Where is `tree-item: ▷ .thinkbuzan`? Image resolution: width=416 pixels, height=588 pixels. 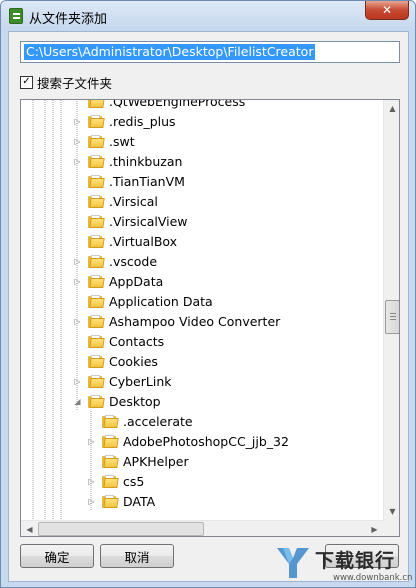
tree-item: ▷ .thinkbuzan is located at coordinates (127, 161).